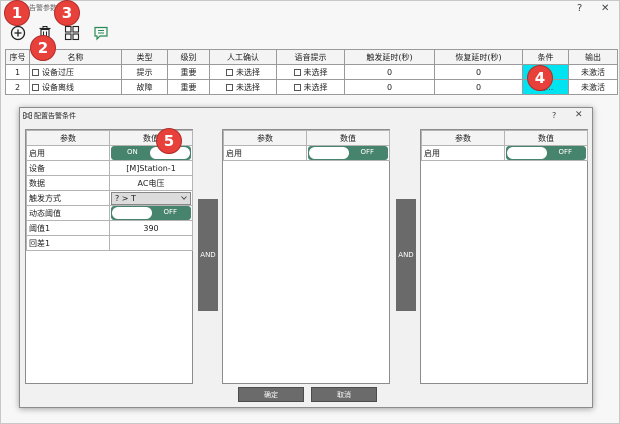  What do you see at coordinates (151, 228) in the screenshot?
I see `threshold-value: 390` at bounding box center [151, 228].